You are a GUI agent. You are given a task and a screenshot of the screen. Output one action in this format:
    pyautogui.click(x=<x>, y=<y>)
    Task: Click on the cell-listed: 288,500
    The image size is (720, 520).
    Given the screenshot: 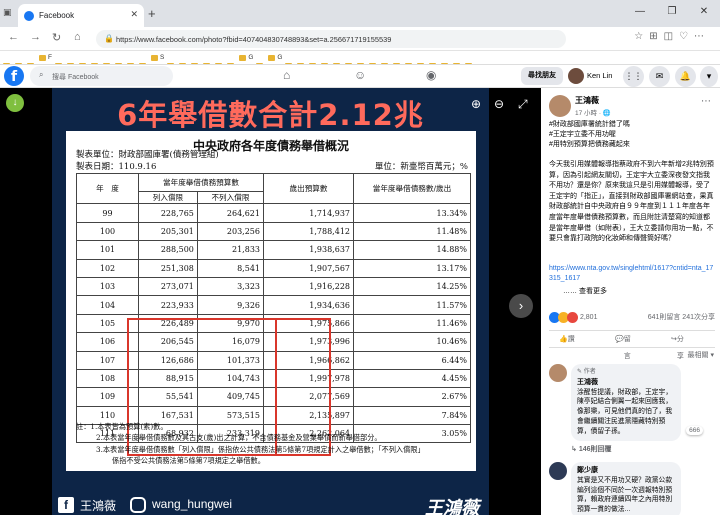 What is the action you would take?
    pyautogui.click(x=168, y=250)
    